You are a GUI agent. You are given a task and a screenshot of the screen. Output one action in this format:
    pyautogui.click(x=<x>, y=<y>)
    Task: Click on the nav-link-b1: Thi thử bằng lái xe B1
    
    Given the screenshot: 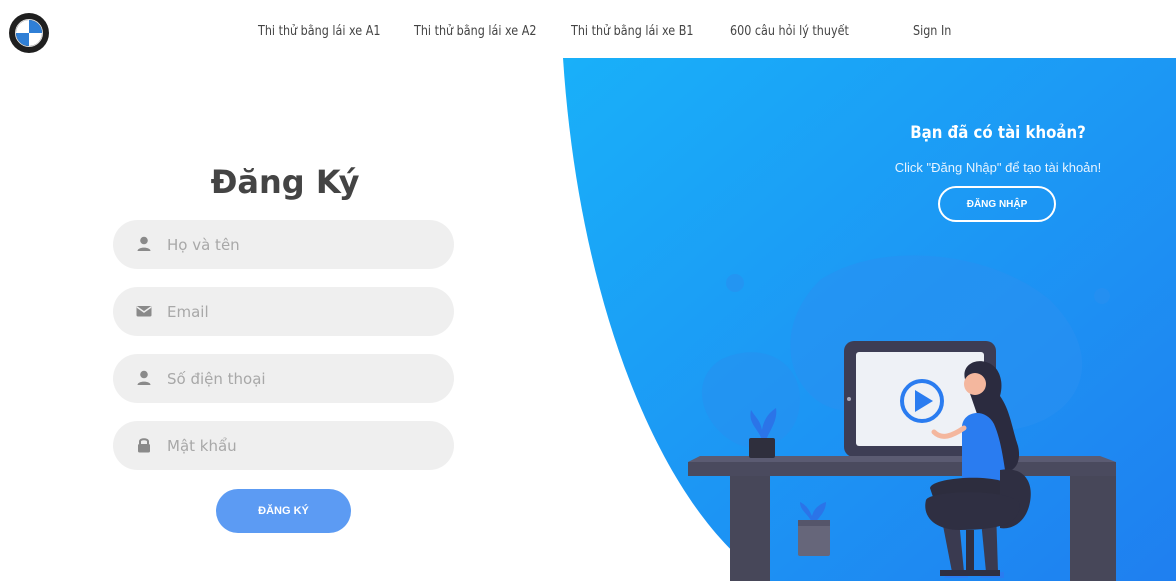 What is the action you would take?
    pyautogui.click(x=632, y=31)
    